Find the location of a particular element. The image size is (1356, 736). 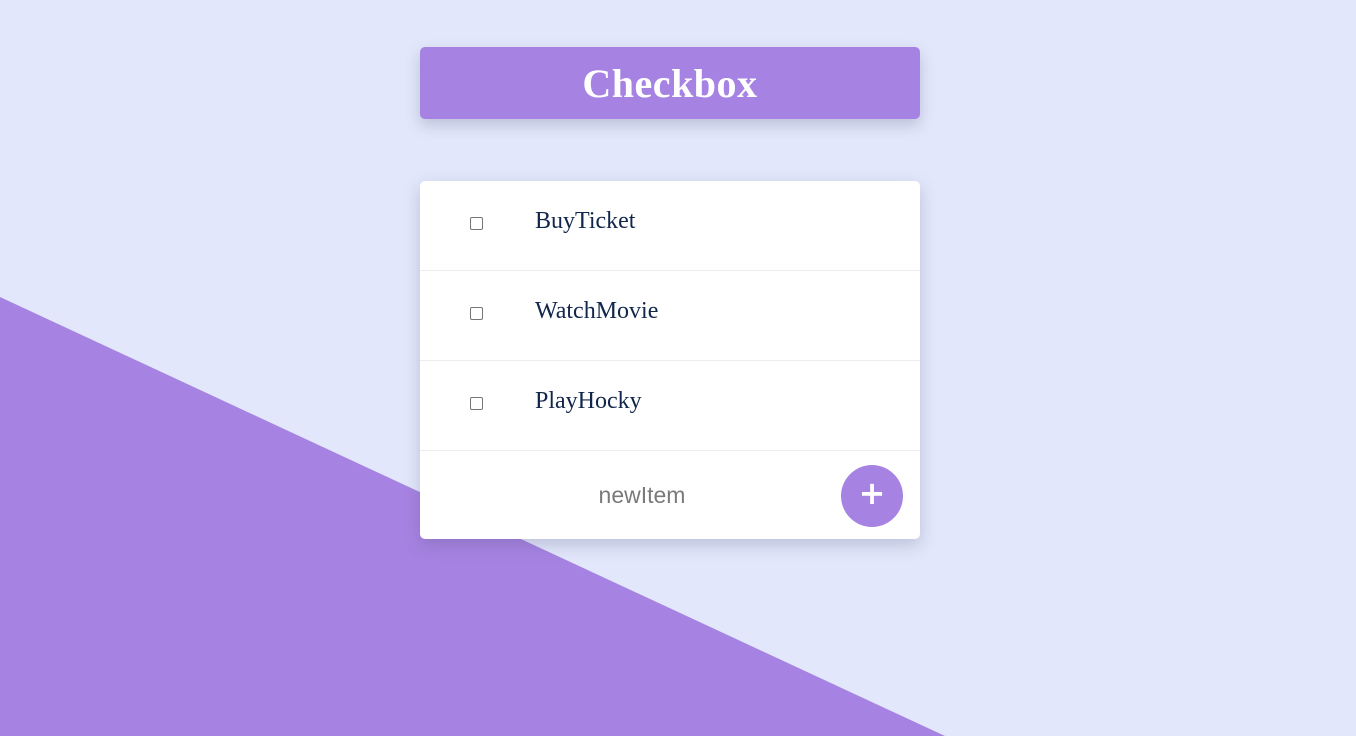

item-label: WatchMovie is located at coordinates (597, 311).